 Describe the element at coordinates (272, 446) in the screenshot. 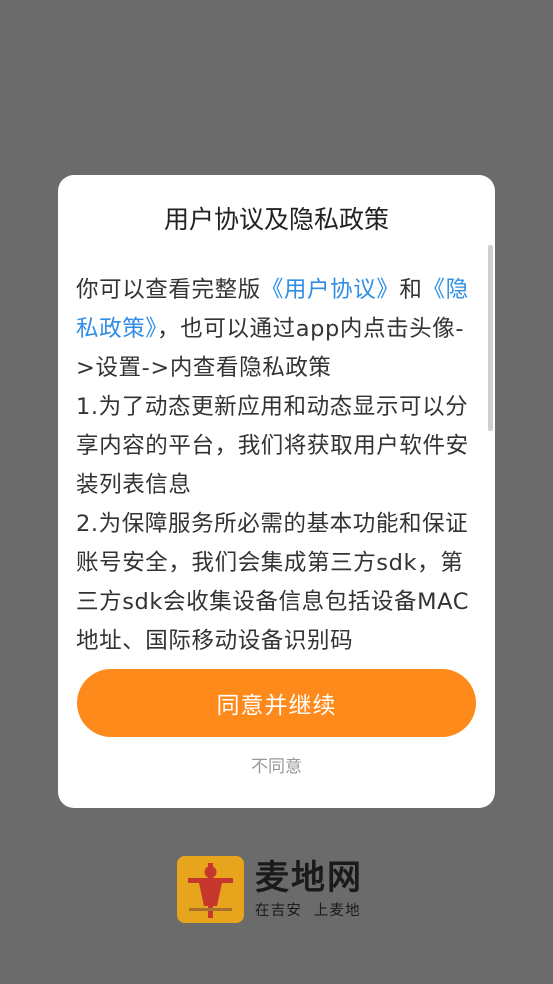

I see `policy-item-1: 1.为了动态更新应用和动态显示可以分享内容的平台，我们将获取用户软件安装列表信息` at that location.